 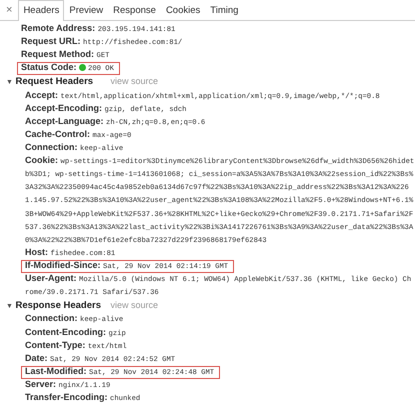 What do you see at coordinates (86, 10) in the screenshot?
I see `tab: Preview` at bounding box center [86, 10].